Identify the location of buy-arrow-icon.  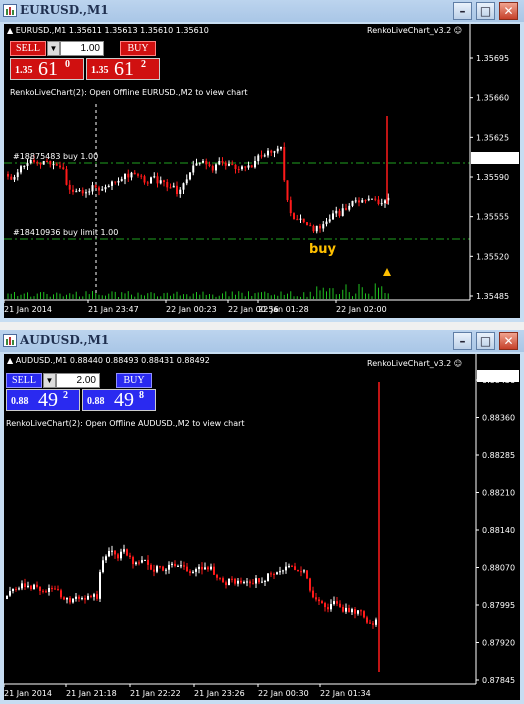
(387, 272).